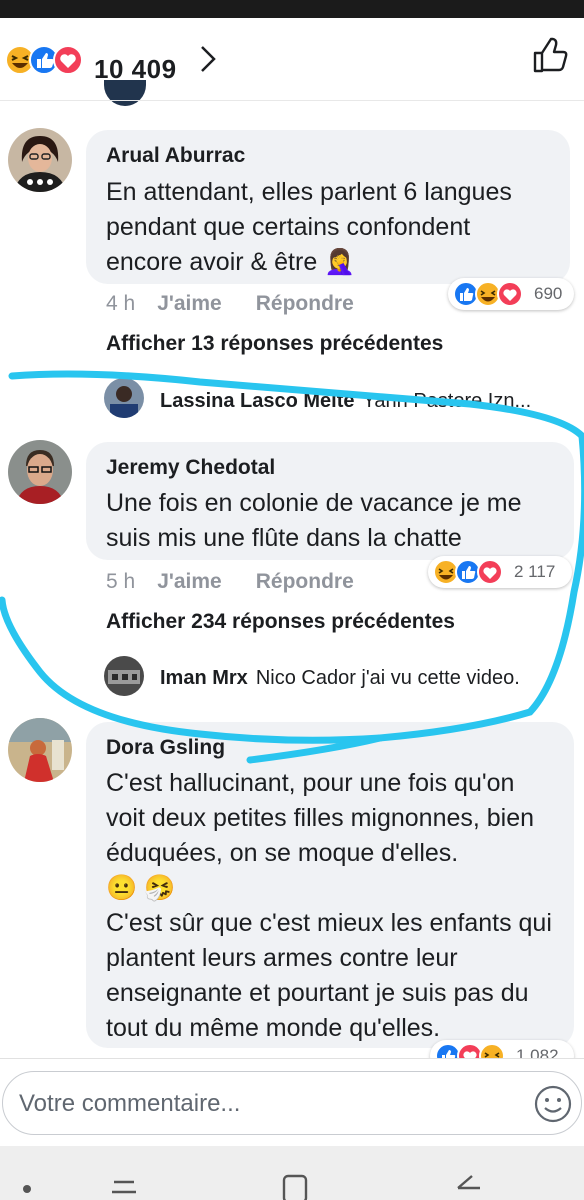  Describe the element at coordinates (548, 293) in the screenshot. I see `reaction-count: 690` at that location.